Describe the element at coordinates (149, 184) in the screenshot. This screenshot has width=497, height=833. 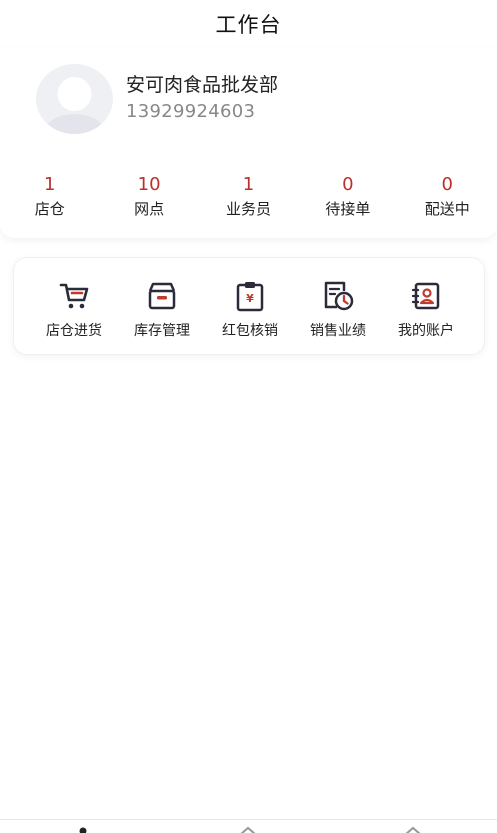
I see `stat-value: 10` at that location.